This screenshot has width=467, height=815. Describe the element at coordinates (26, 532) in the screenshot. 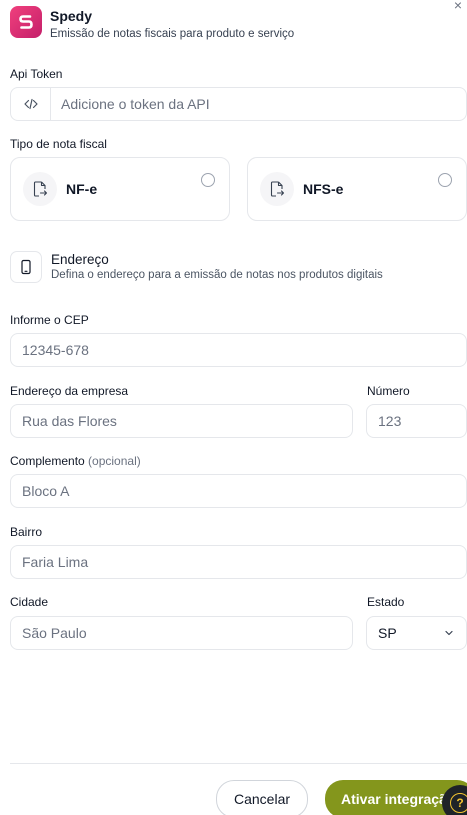

I see `neighborhood-label: Bairro` at that location.